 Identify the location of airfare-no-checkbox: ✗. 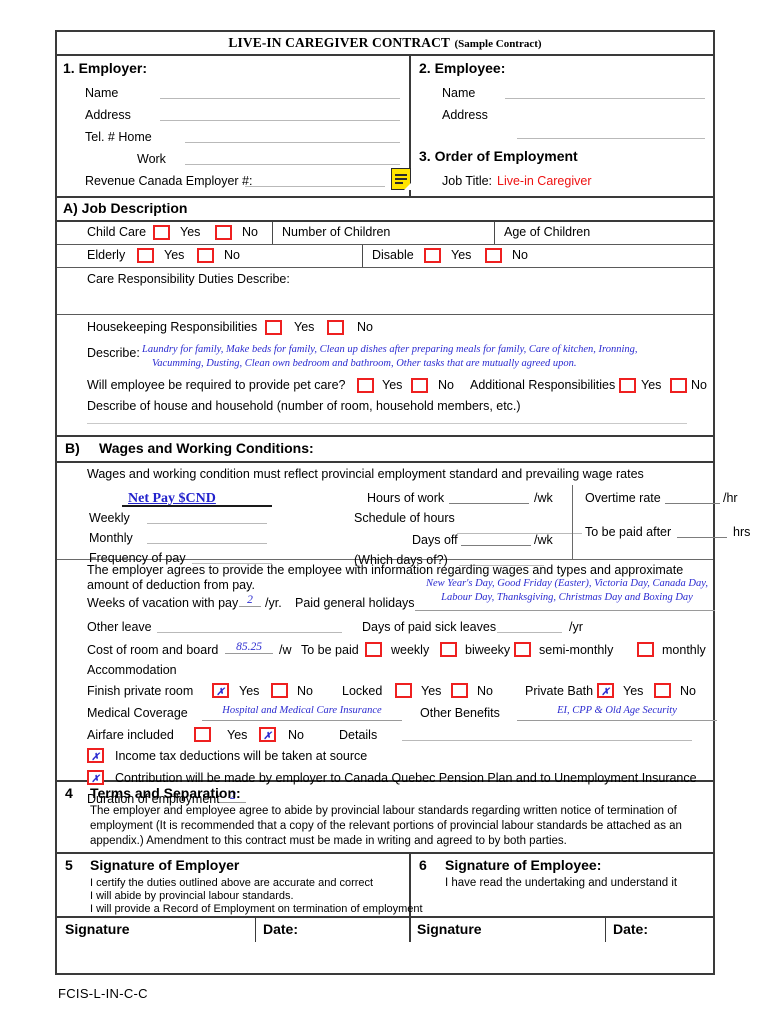
(267, 734).